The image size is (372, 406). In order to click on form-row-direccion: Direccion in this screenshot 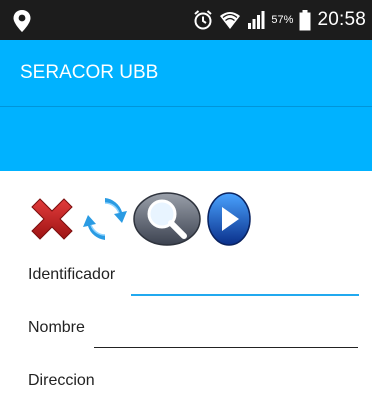, I will do `click(193, 389)`.